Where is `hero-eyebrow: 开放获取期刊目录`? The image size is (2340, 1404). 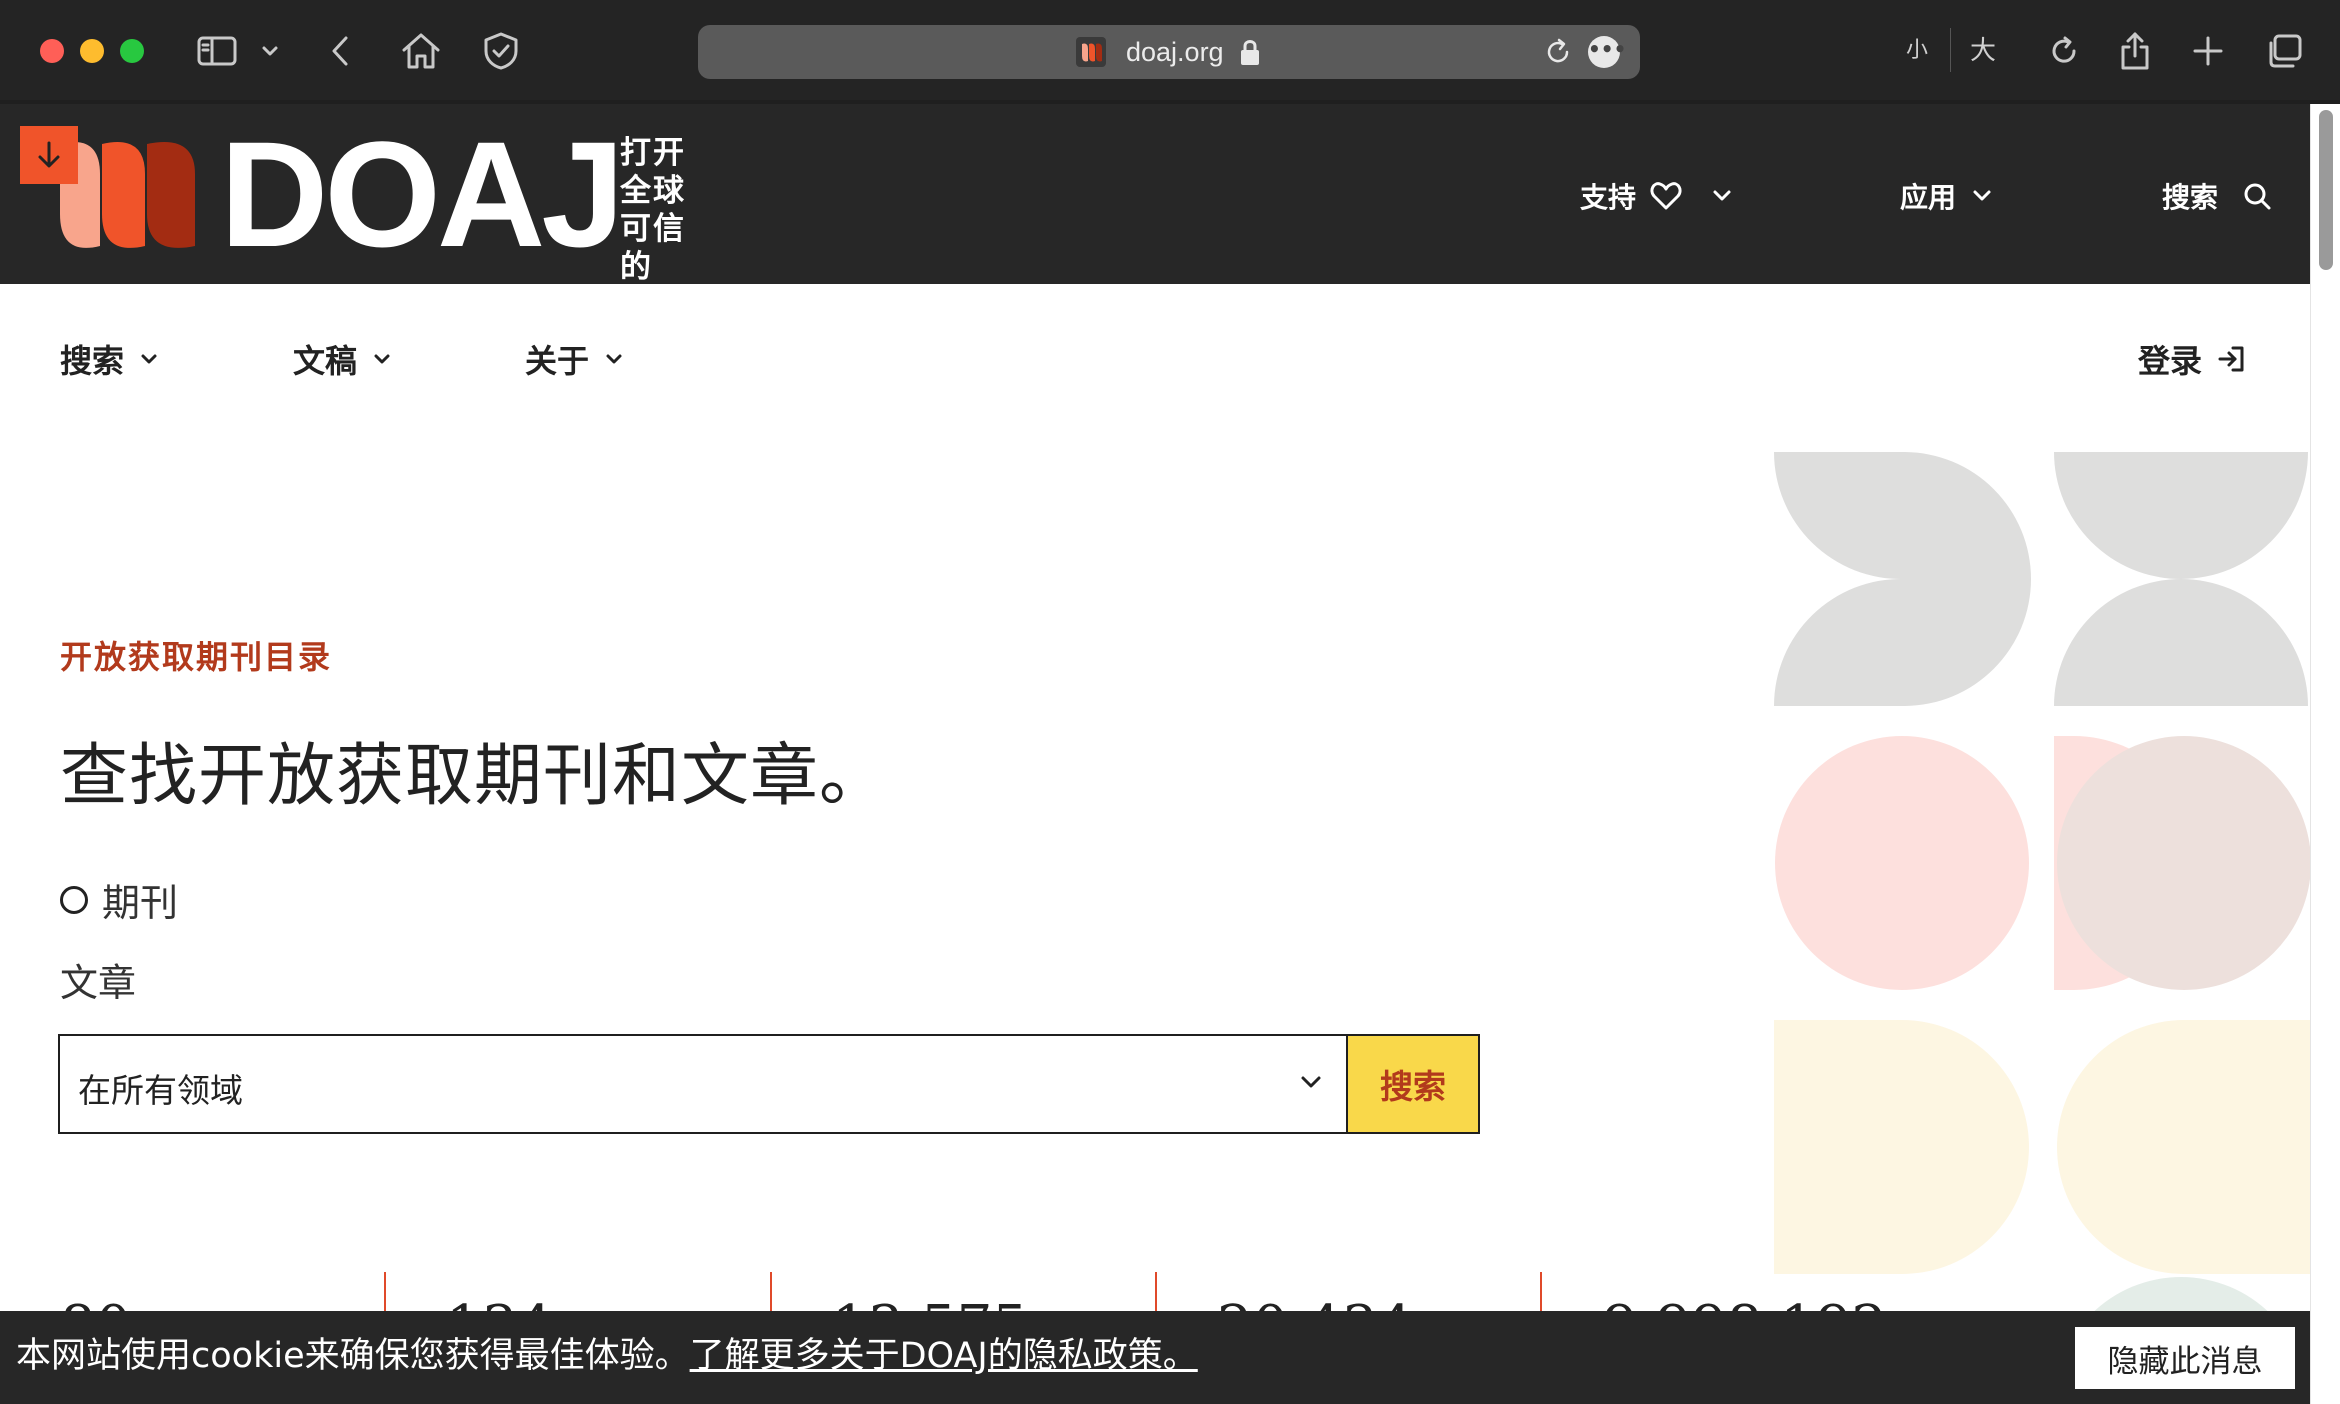
hero-eyebrow: 开放获取期刊目录 is located at coordinates (196, 657).